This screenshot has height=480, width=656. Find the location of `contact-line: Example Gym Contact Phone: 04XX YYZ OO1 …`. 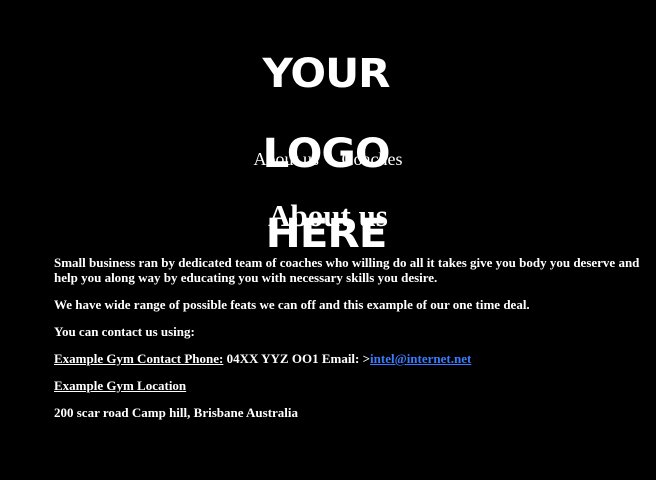

contact-line: Example Gym Contact Phone: 04XX YYZ OO1 … is located at coordinates (353, 358).